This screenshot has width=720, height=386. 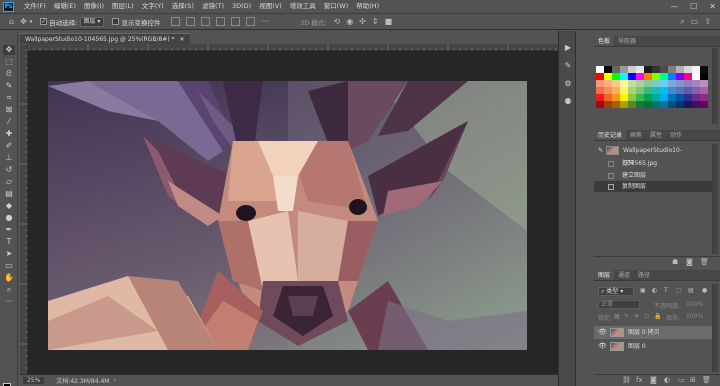 I want to click on tab-brushes: 画笔, so click(x=636, y=135).